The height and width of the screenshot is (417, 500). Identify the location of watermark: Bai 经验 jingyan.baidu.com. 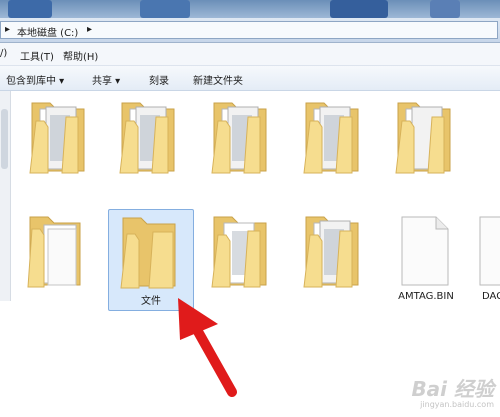
(452, 395).